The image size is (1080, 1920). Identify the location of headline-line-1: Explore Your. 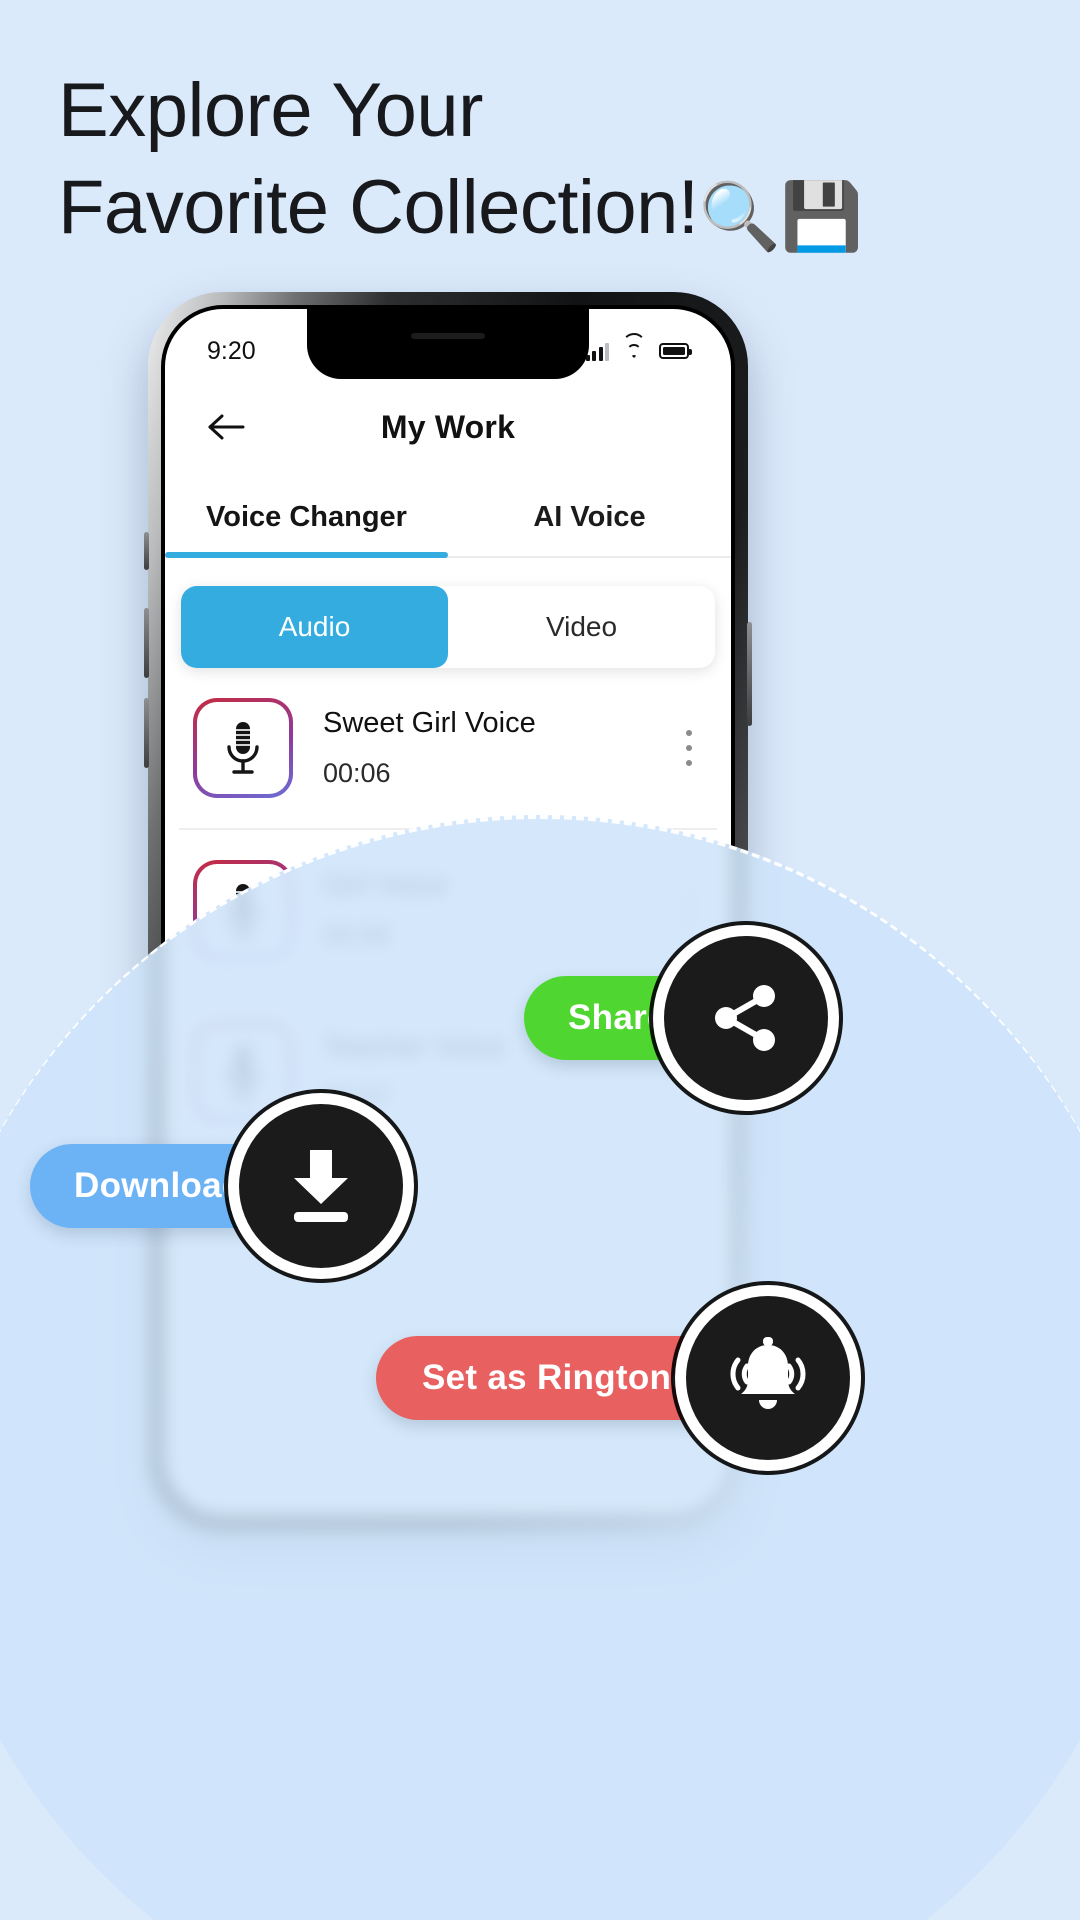
(271, 110).